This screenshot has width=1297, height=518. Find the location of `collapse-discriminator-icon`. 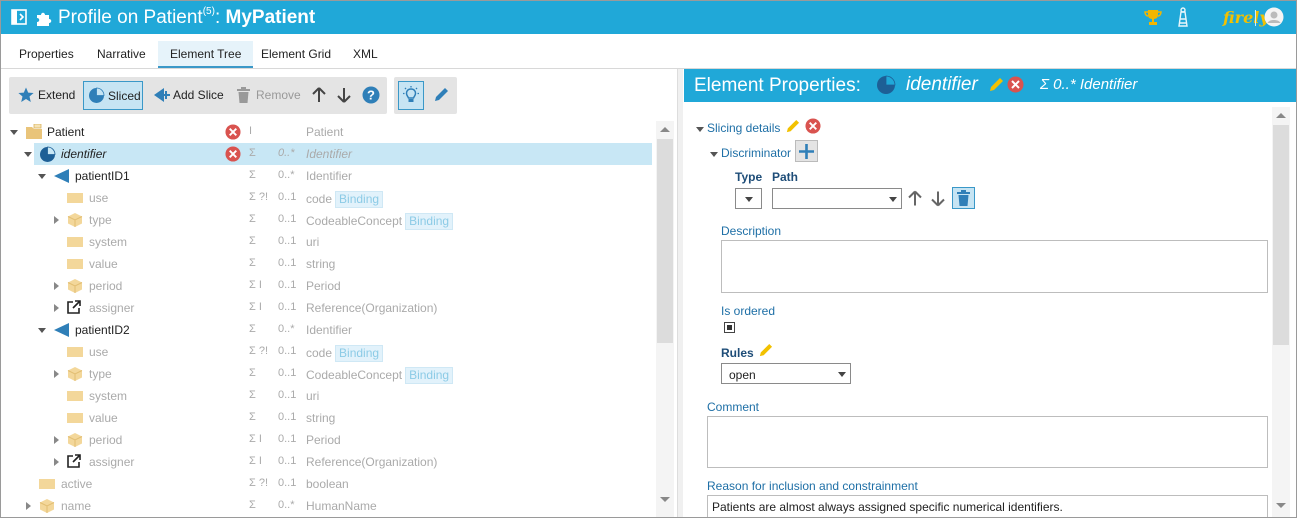

collapse-discriminator-icon is located at coordinates (714, 154).